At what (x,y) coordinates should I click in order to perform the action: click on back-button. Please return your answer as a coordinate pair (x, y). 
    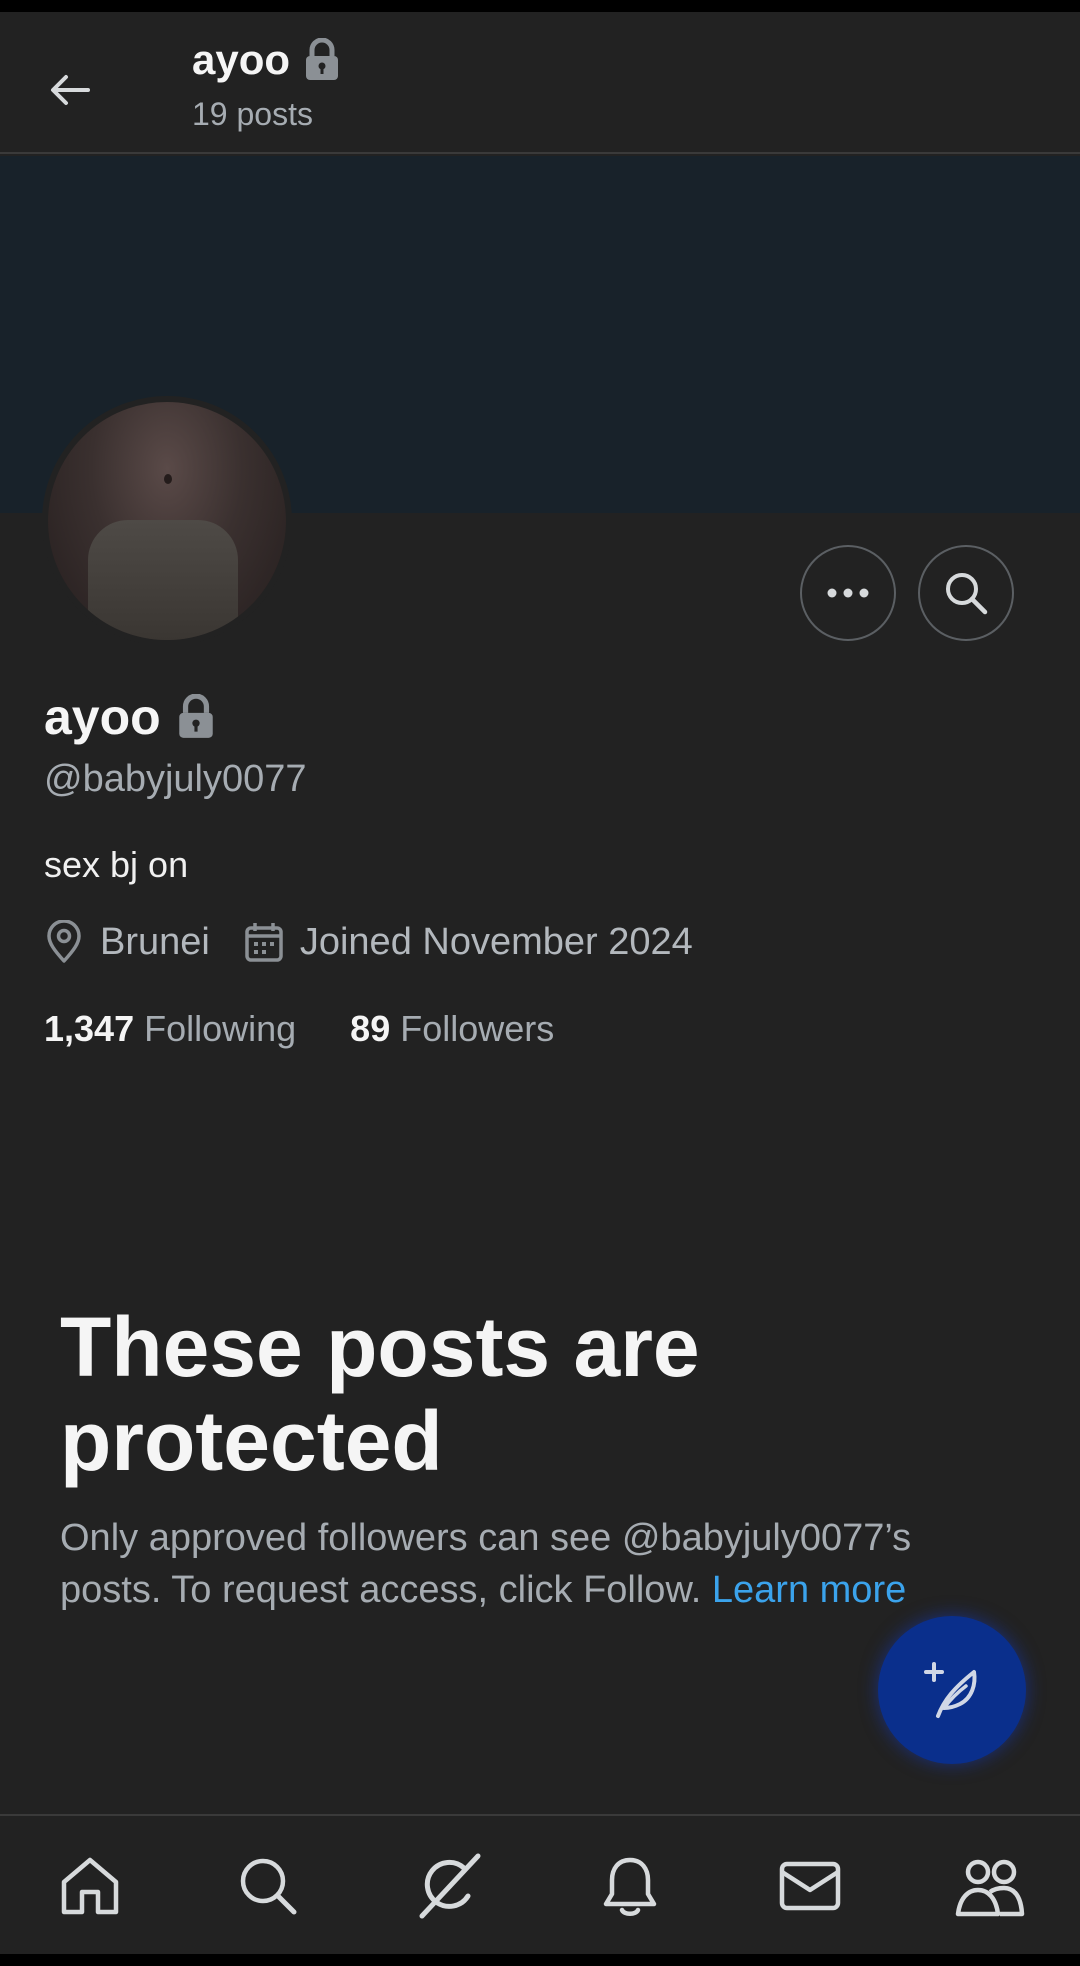
    Looking at the image, I should click on (70, 90).